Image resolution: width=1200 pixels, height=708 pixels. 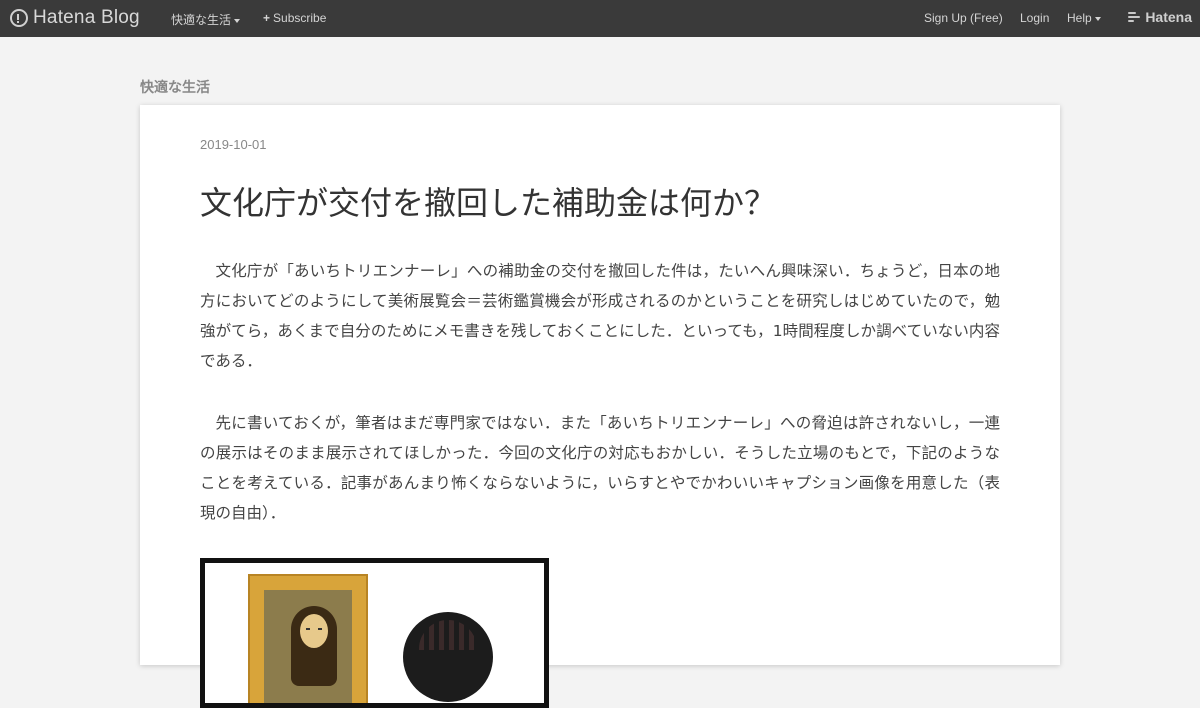 I want to click on entry-date: 2019-10-01, so click(x=233, y=144).